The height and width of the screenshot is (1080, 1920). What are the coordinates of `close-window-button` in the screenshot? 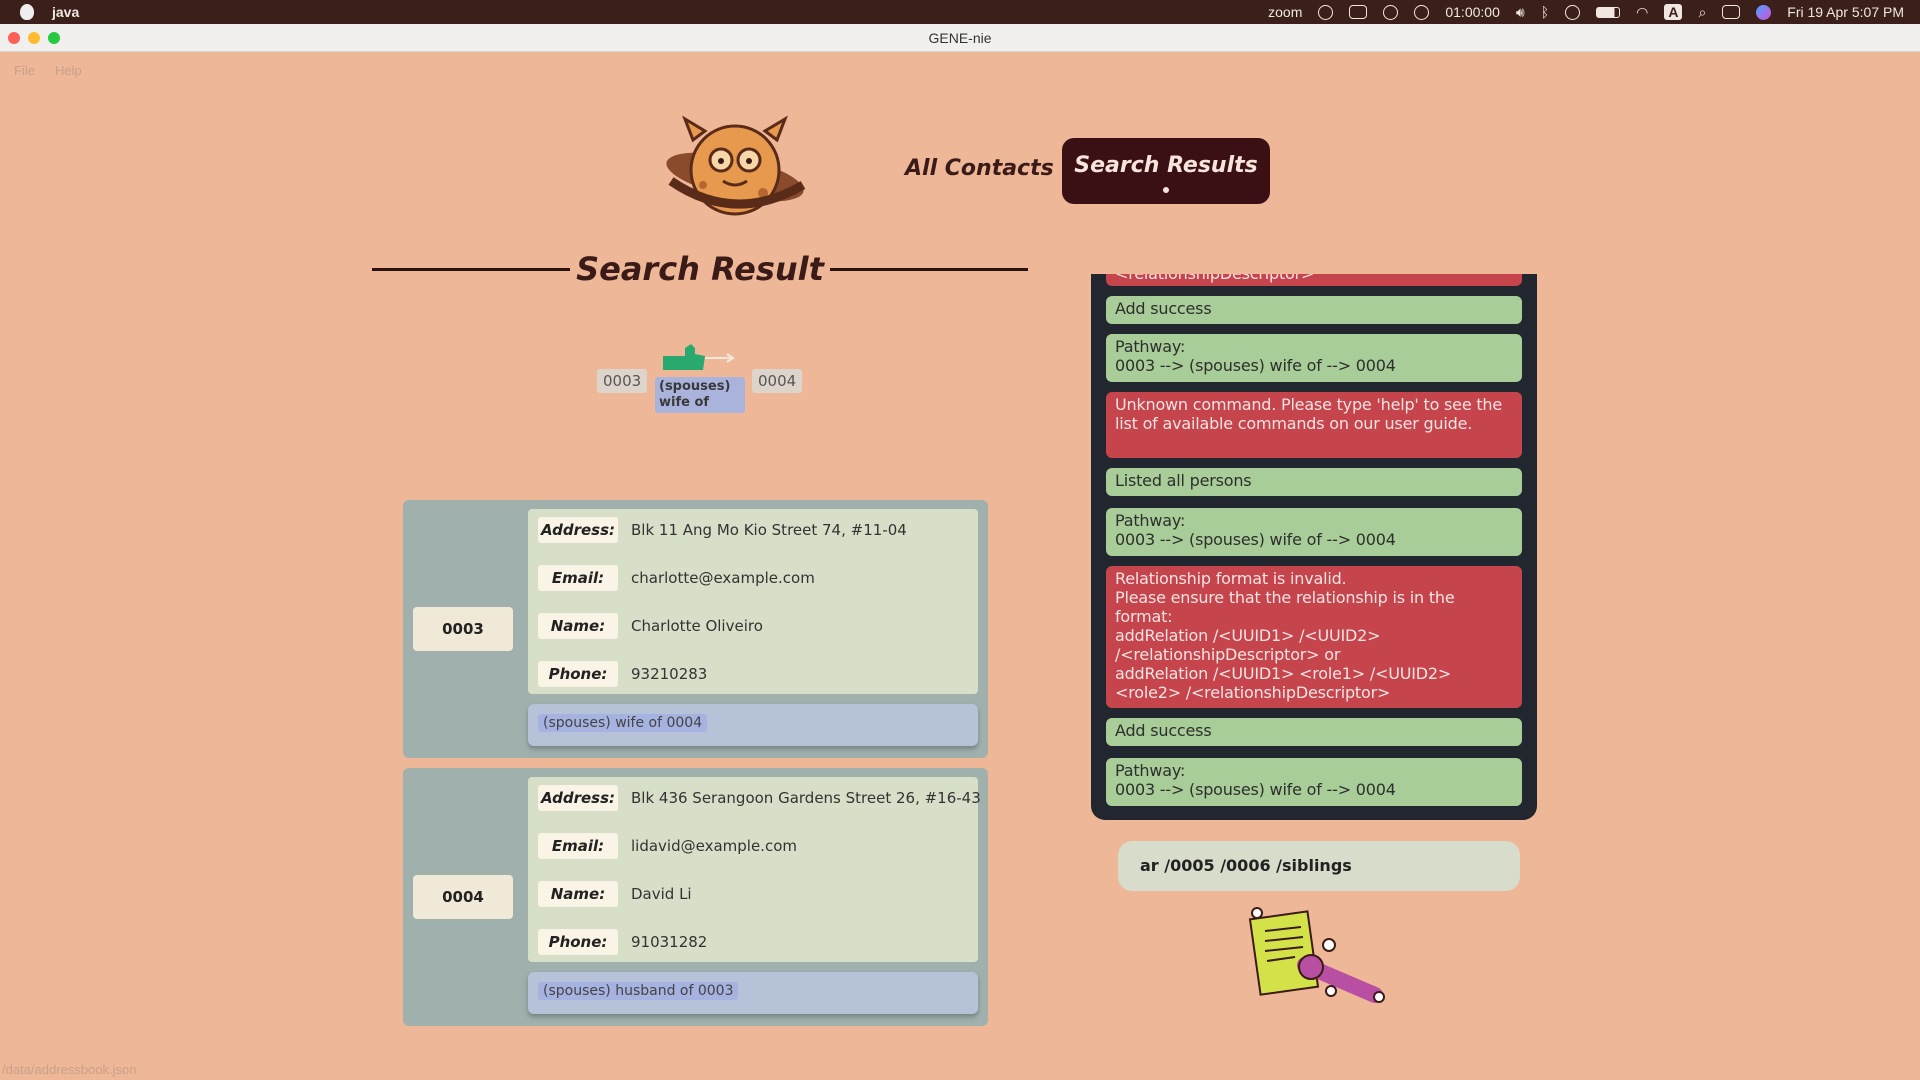 It's located at (14, 38).